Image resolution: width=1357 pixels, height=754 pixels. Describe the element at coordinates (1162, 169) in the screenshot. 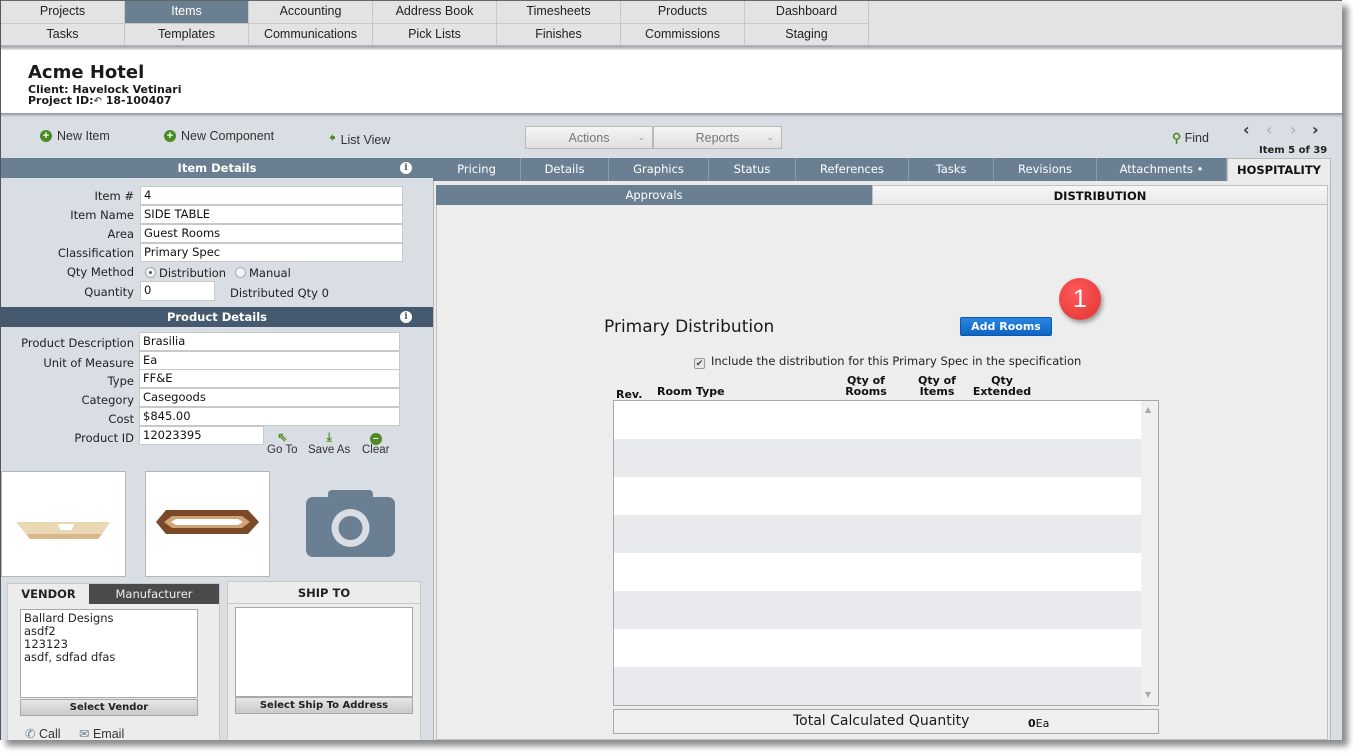

I see `tab-attachments: Attachments •` at that location.